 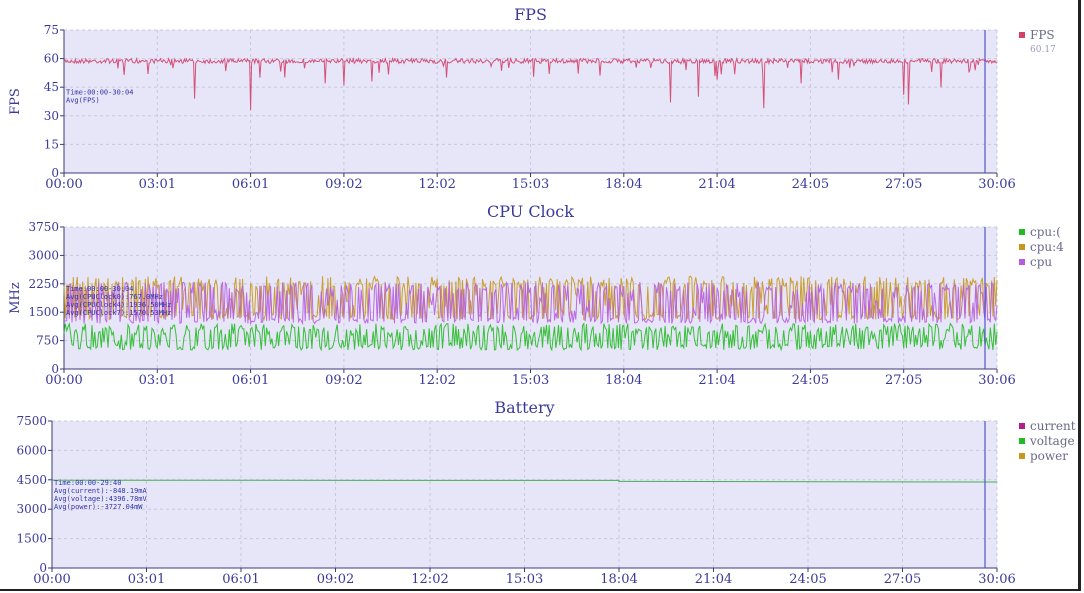 I want to click on y-axis-label: FPS, so click(x=15, y=101).